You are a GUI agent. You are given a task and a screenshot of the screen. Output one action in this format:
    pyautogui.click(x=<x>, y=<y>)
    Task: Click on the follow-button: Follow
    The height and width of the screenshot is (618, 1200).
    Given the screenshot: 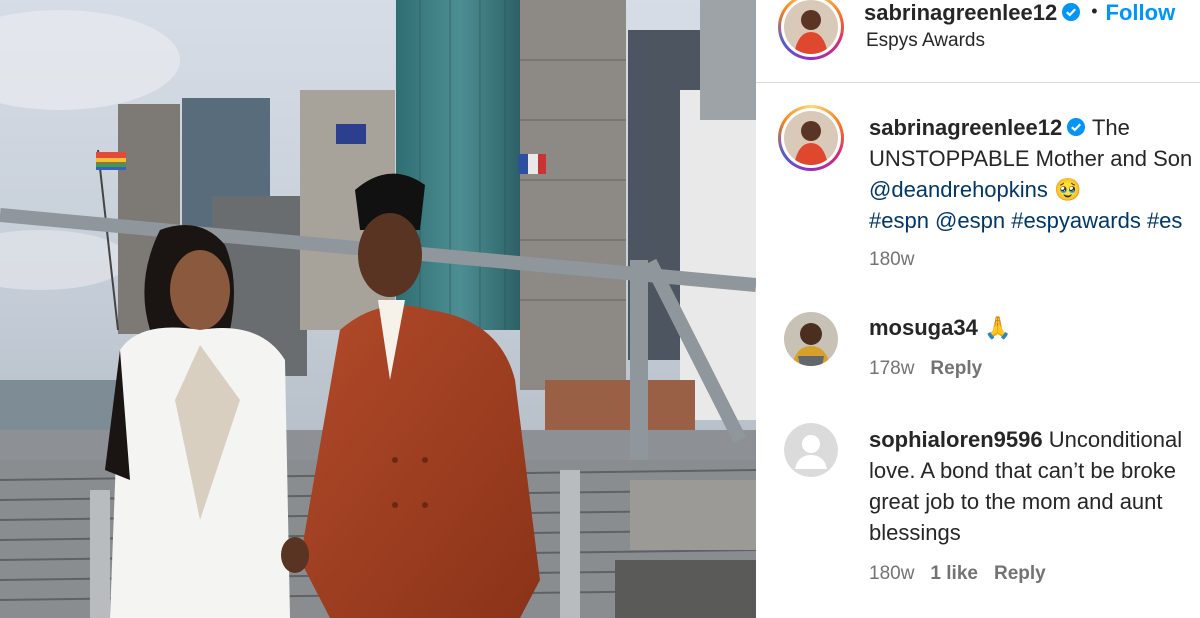 What is the action you would take?
    pyautogui.click(x=1141, y=12)
    